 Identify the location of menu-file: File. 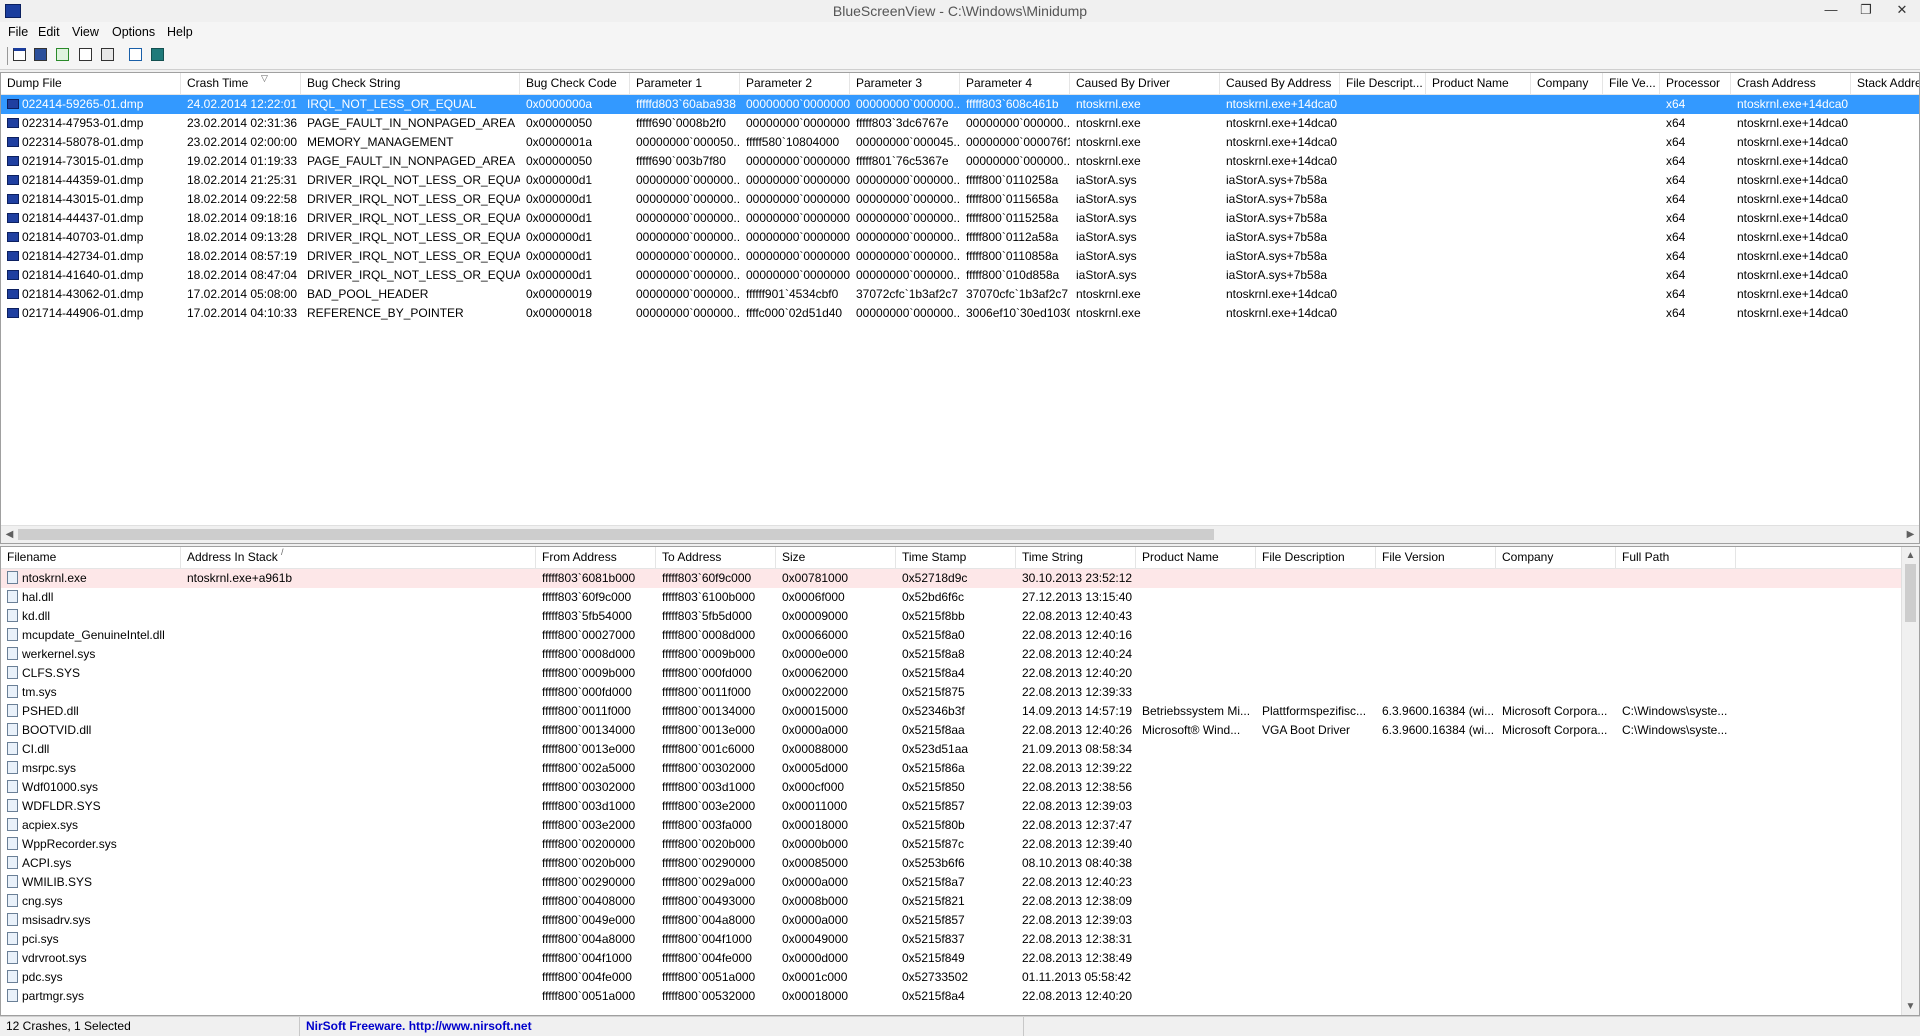
(18, 32).